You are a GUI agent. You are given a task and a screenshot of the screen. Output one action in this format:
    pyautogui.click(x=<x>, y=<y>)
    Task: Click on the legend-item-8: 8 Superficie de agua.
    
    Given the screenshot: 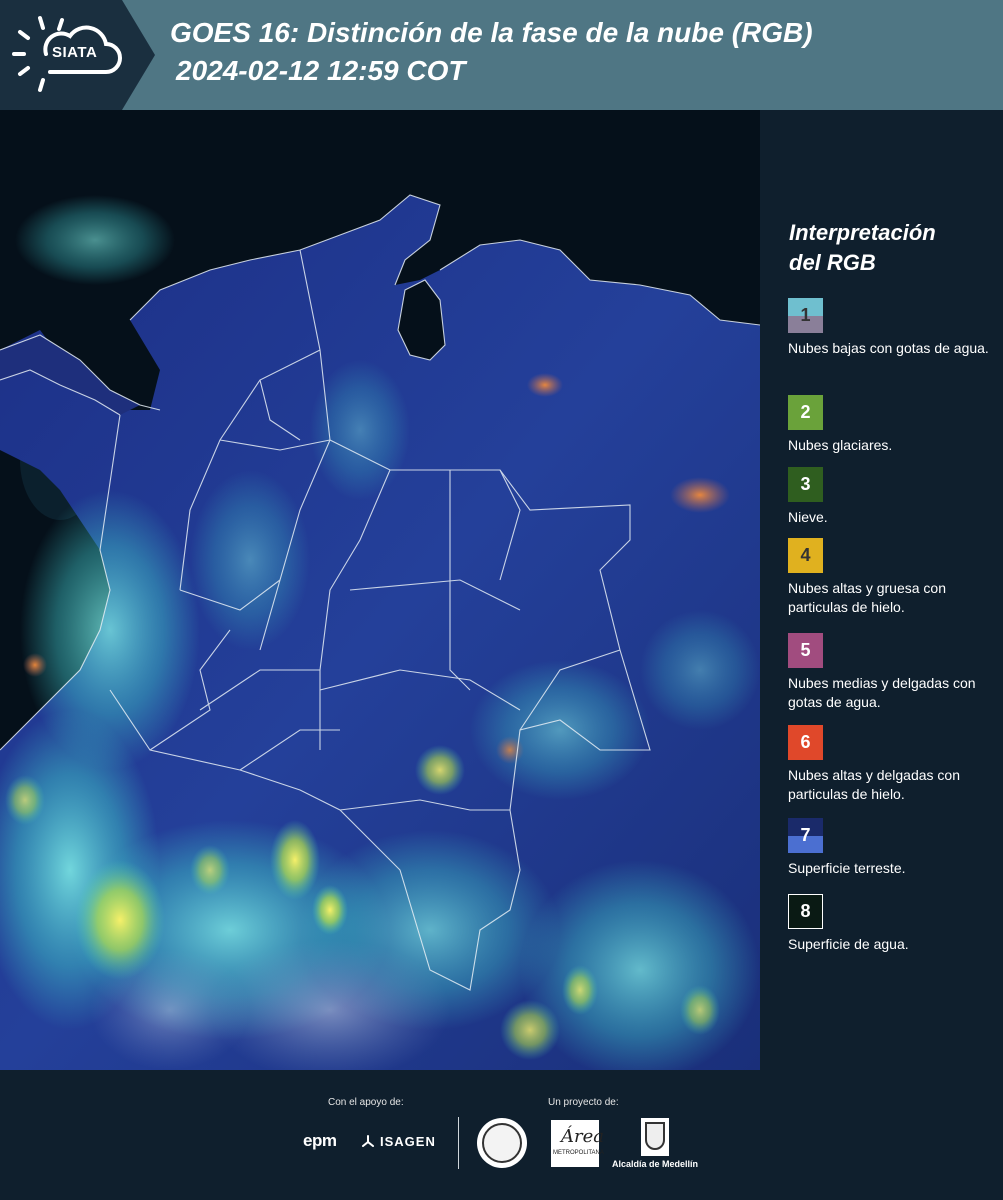 What is the action you would take?
    pyautogui.click(x=894, y=924)
    